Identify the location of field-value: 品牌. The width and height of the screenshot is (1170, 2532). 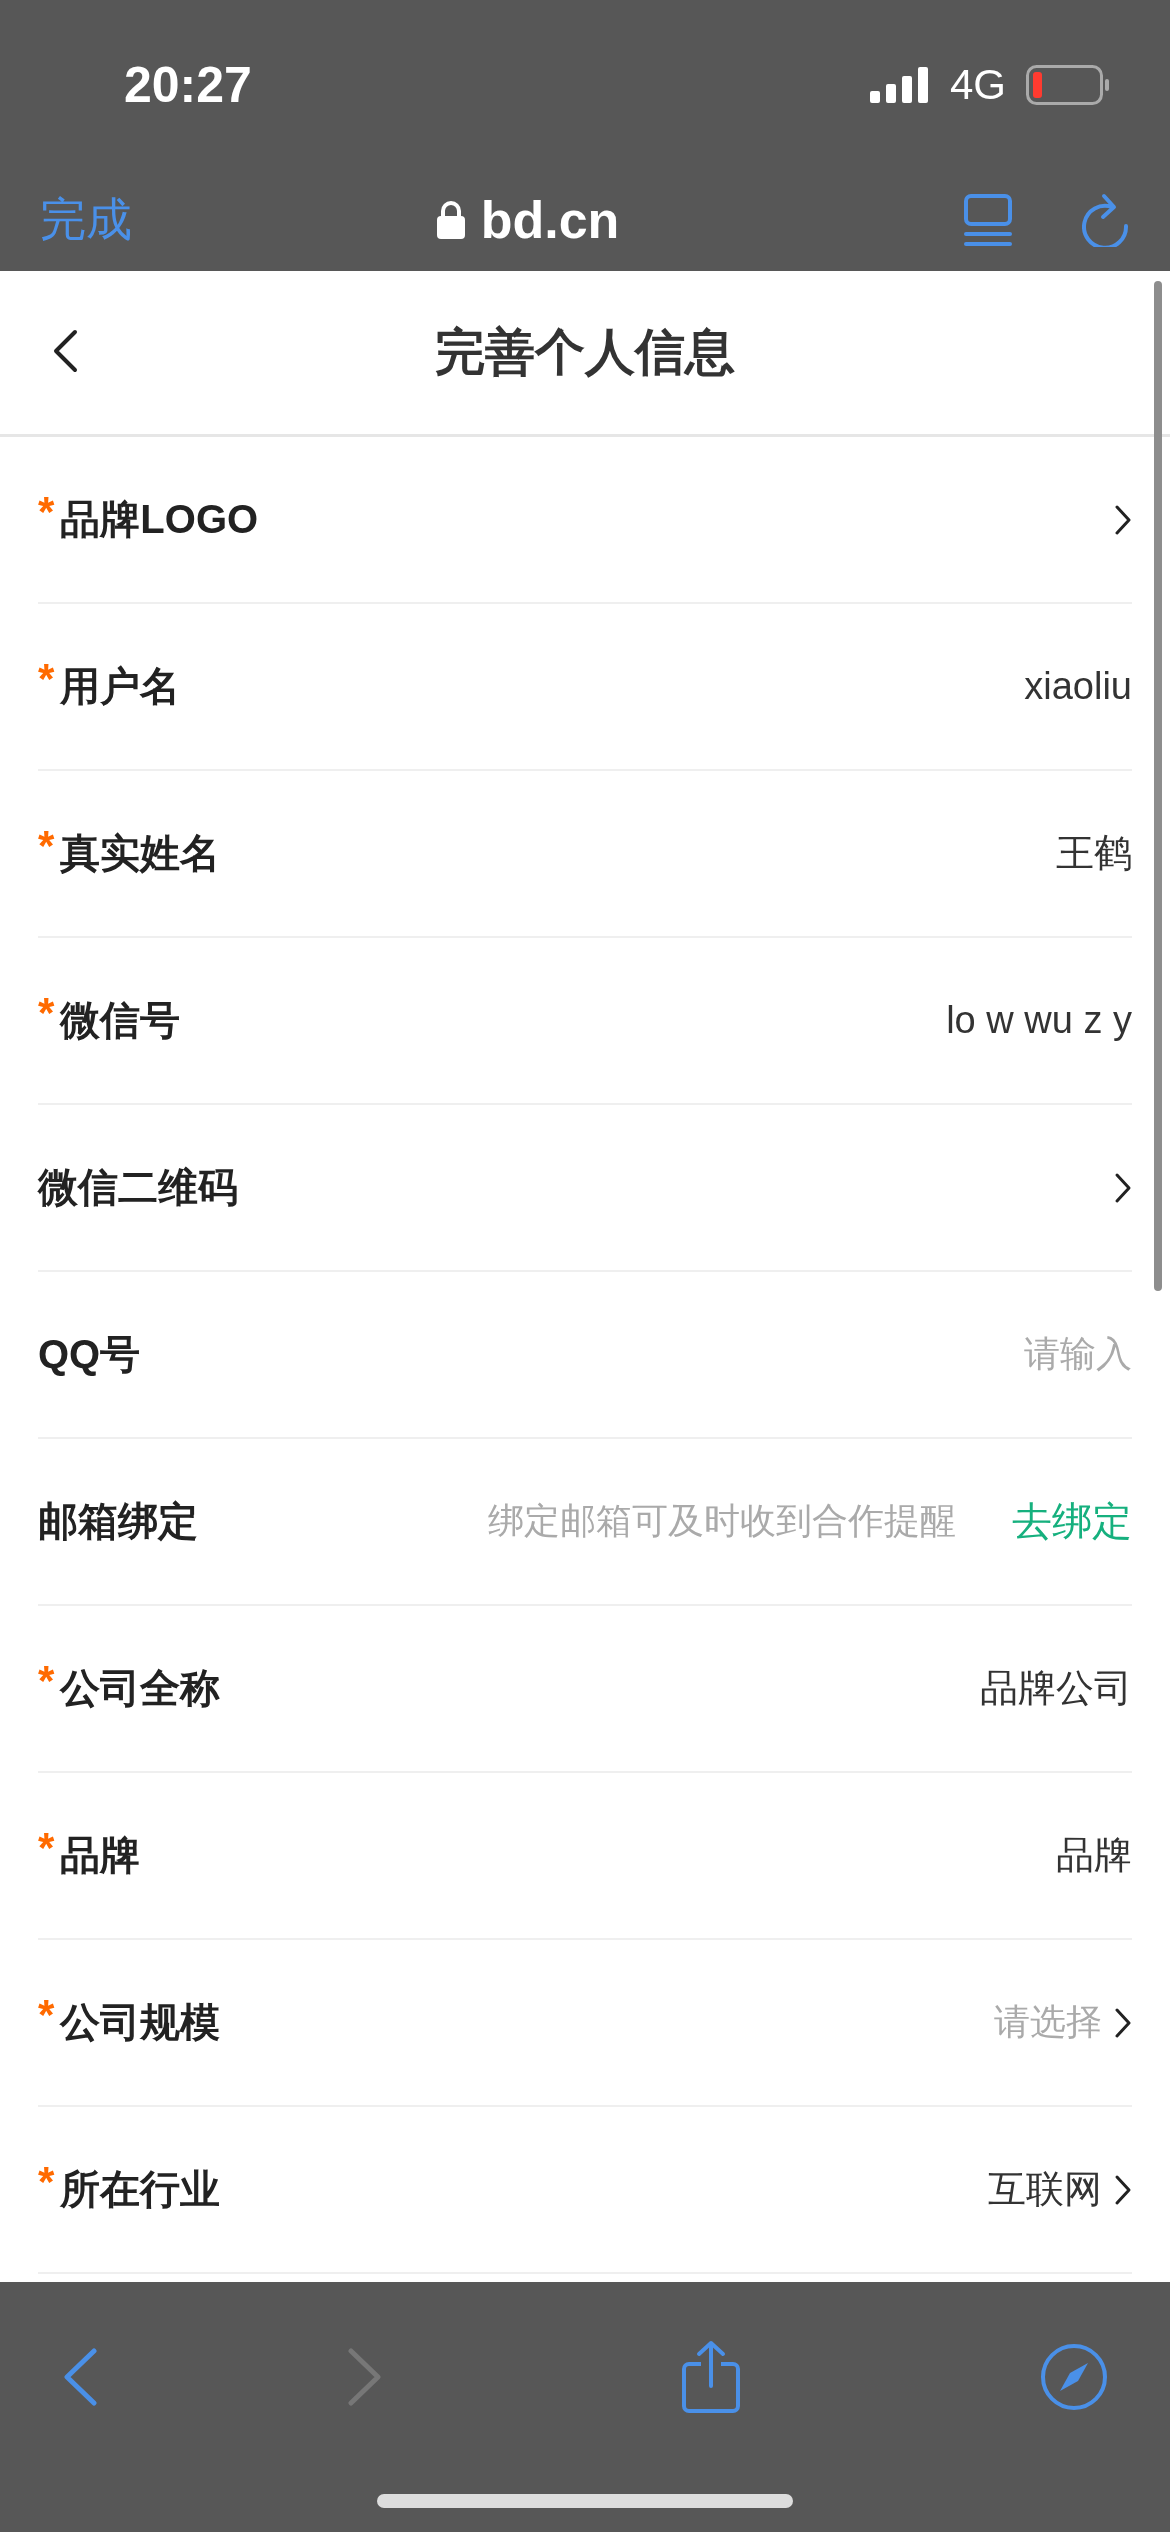
(1094, 1855).